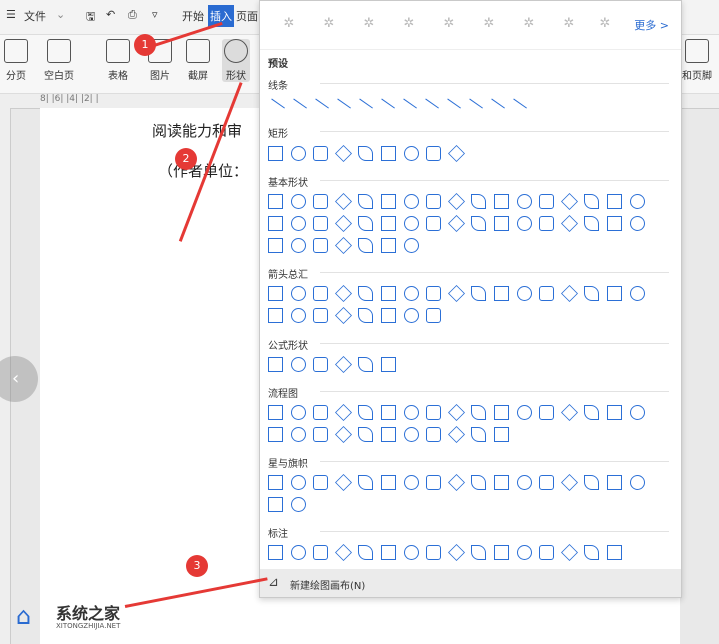 The width and height of the screenshot is (719, 644). I want to click on split-page-button: 分页, so click(16, 60).